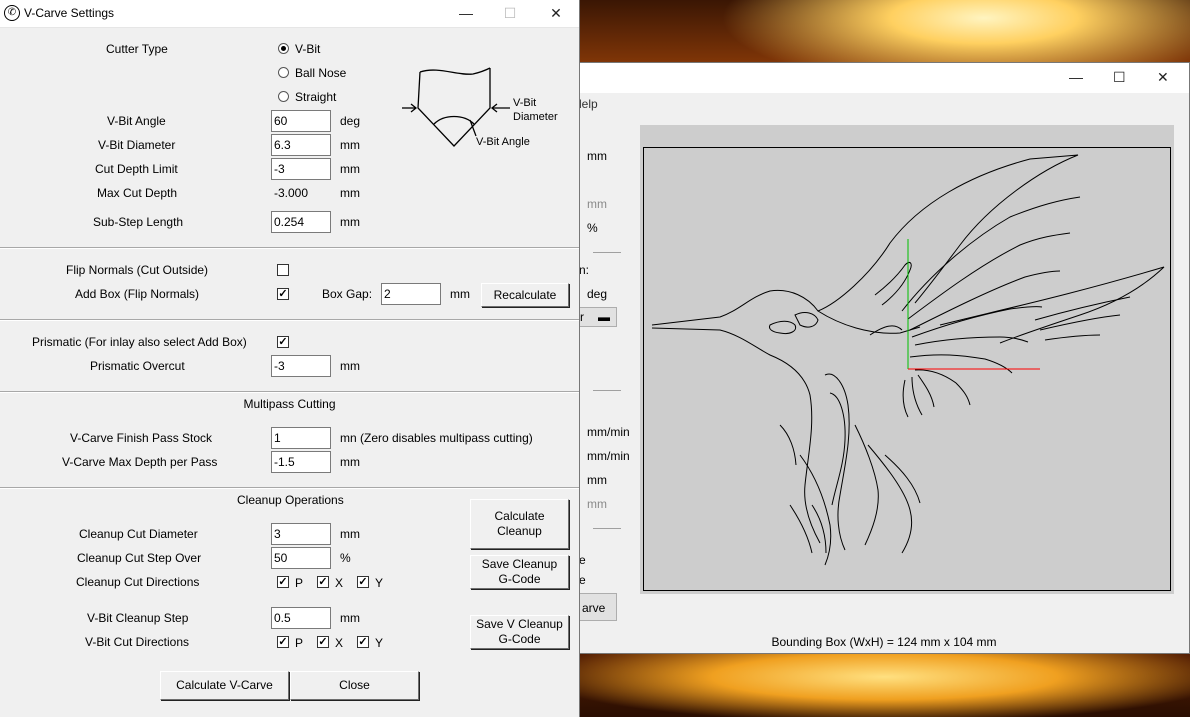 The width and height of the screenshot is (1190, 717). I want to click on flip-normals-label: Flip Normals (Cut Outside), so click(137, 270).